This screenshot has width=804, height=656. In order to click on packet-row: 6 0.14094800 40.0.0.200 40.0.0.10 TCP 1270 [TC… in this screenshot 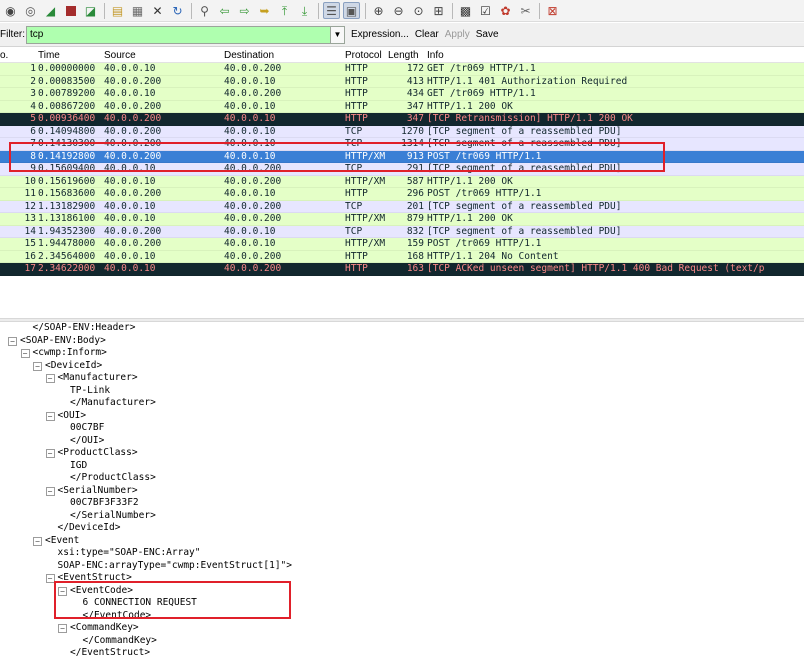, I will do `click(402, 131)`.